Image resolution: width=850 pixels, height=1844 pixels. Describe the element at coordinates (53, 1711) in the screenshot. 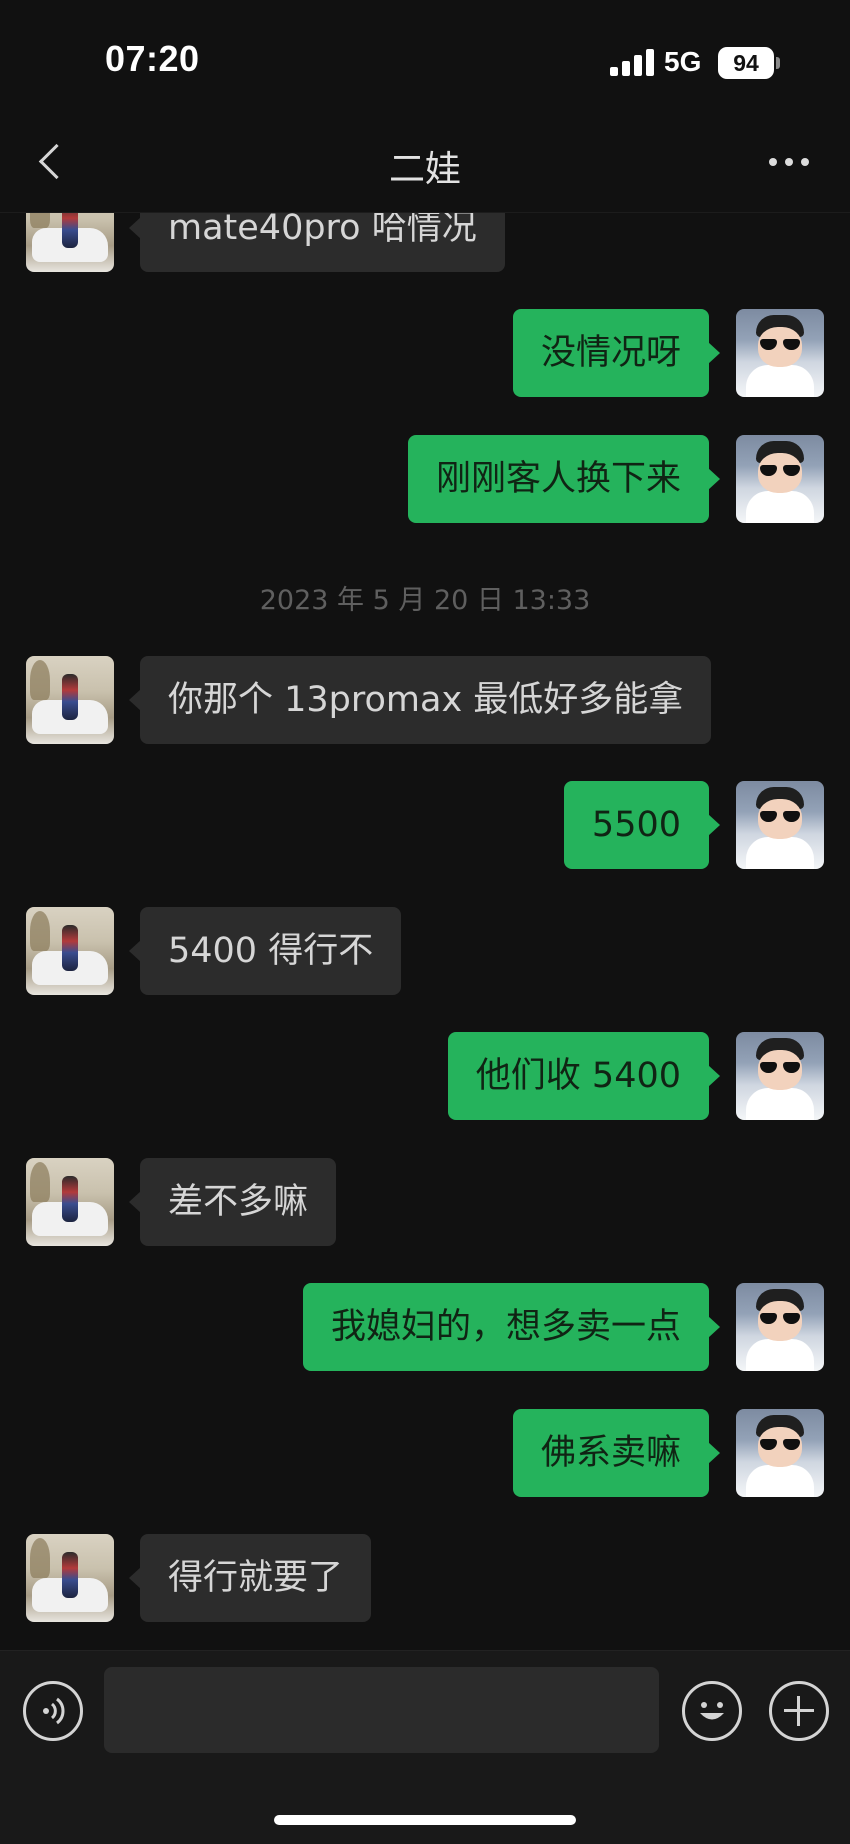

I see `voice-icon` at that location.